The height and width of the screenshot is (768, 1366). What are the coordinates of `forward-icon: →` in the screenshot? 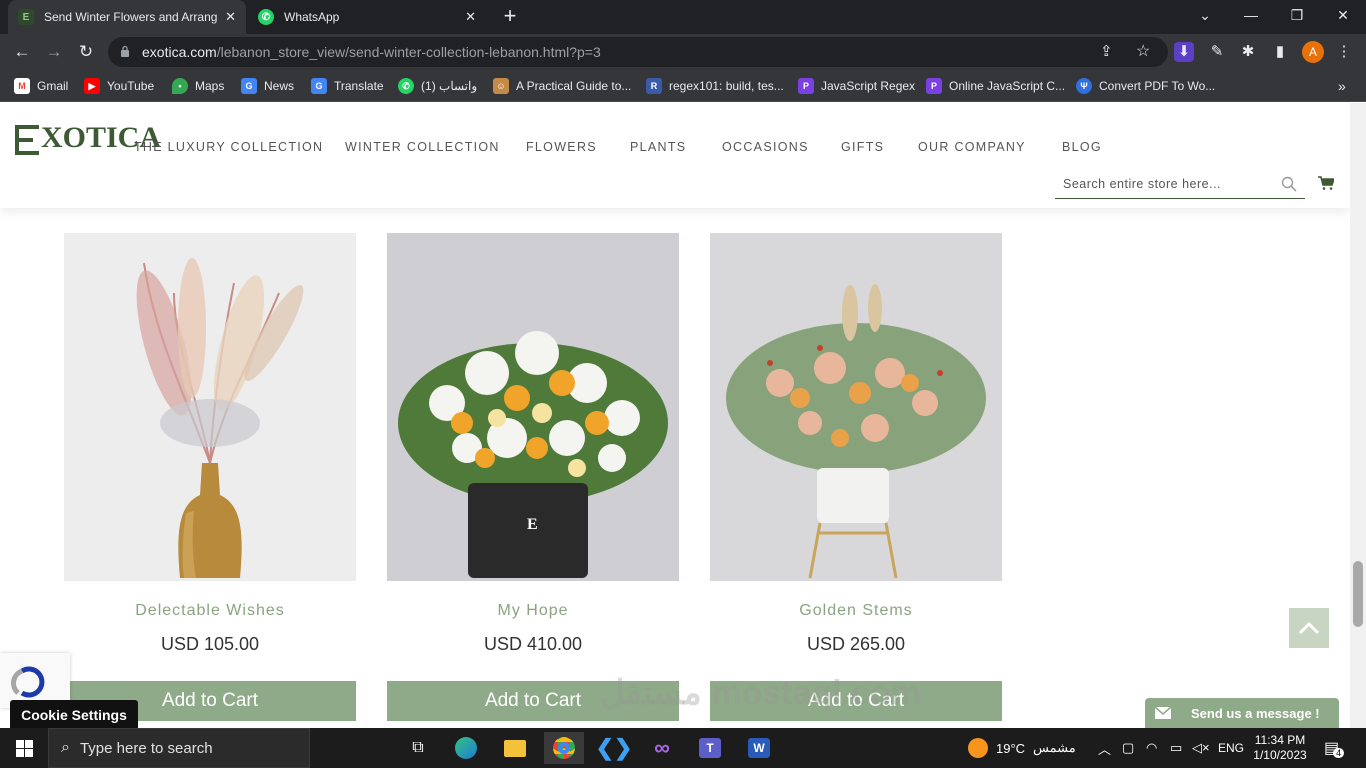 It's located at (54, 52).